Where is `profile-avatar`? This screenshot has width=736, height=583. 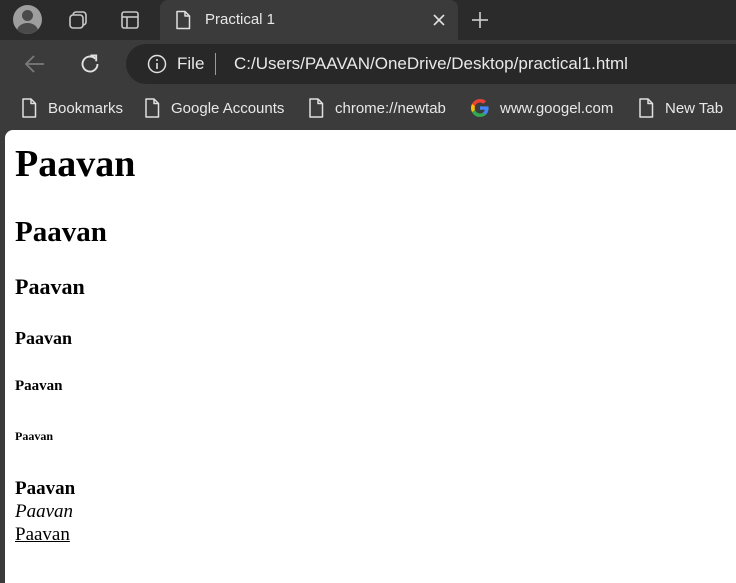
profile-avatar is located at coordinates (27, 19).